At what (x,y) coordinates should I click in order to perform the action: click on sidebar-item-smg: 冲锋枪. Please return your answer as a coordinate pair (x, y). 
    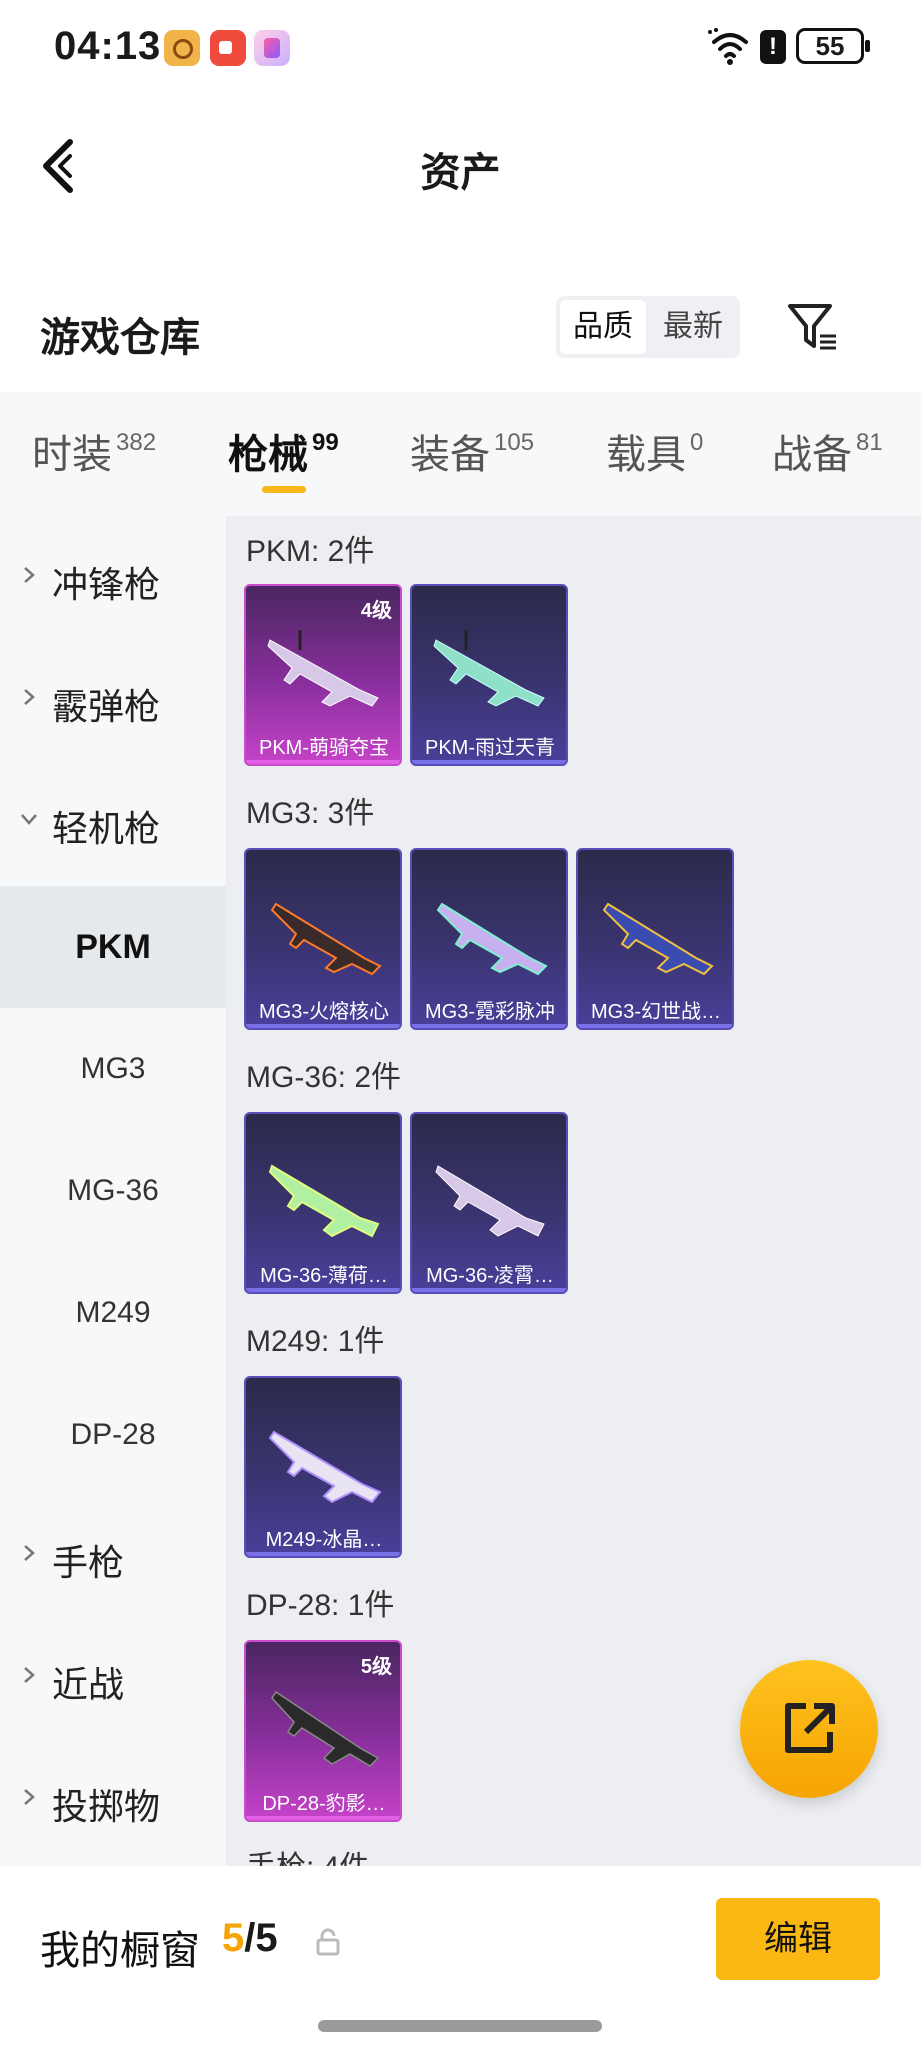
    Looking at the image, I should click on (113, 577).